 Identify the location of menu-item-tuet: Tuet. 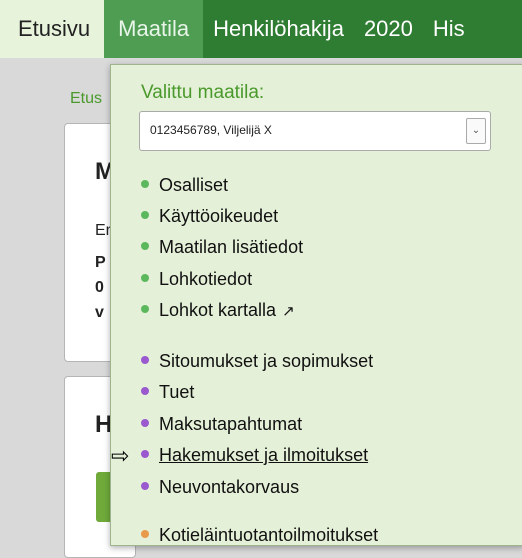
(167, 396).